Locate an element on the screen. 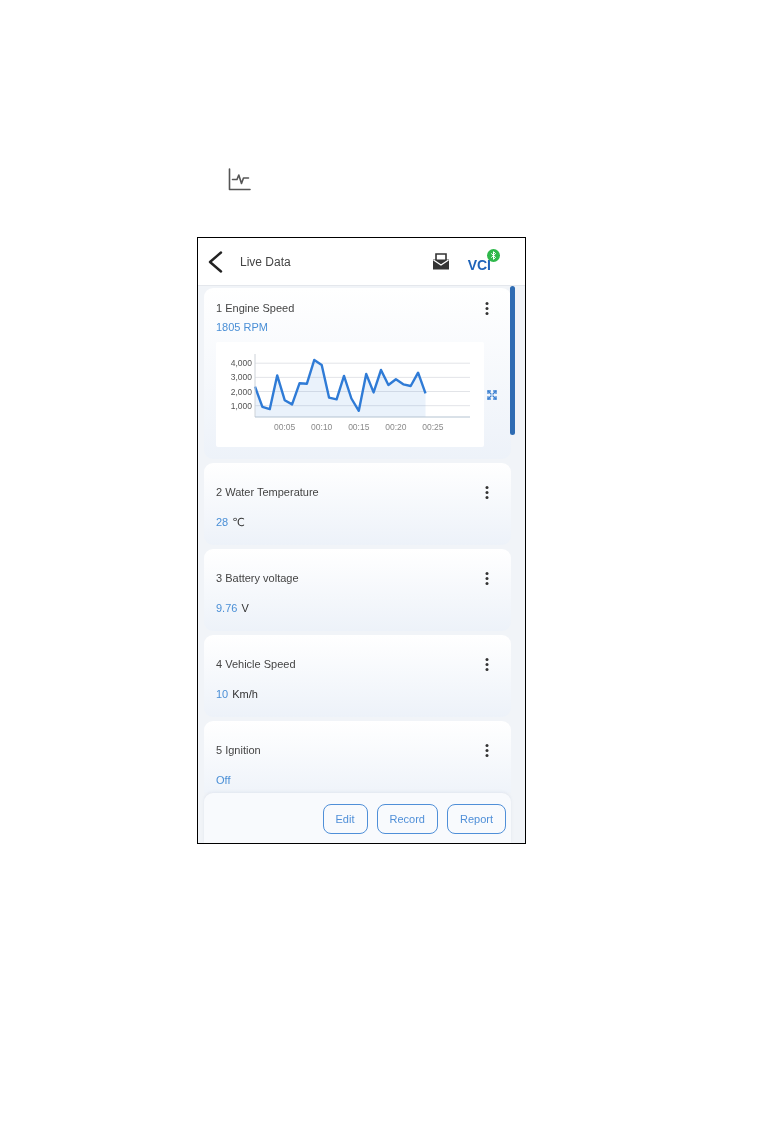  parameter-value: 9.76 is located at coordinates (227, 608).